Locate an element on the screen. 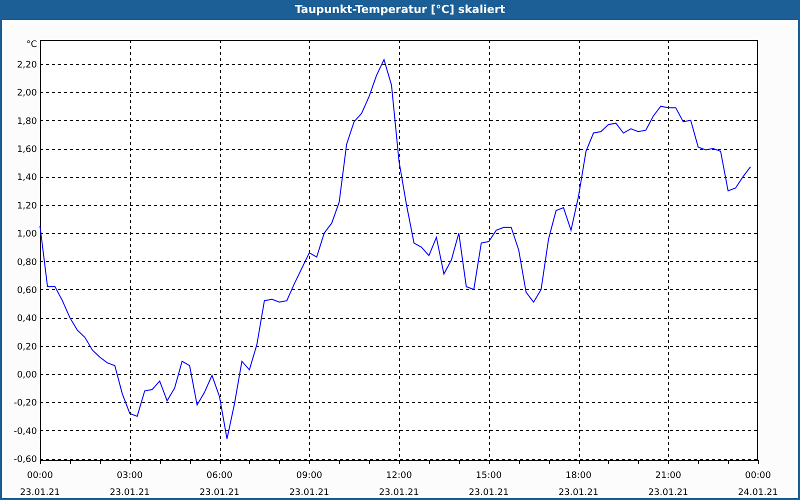 This screenshot has width=800, height=500. tick-label: 00:00 23.01.21 is located at coordinates (40, 484).